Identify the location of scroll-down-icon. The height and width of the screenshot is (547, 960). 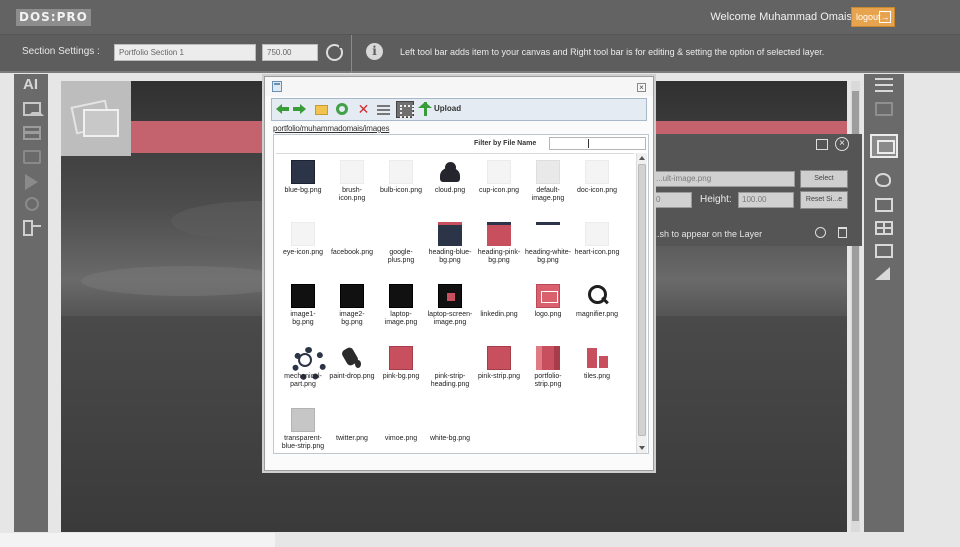
(642, 448).